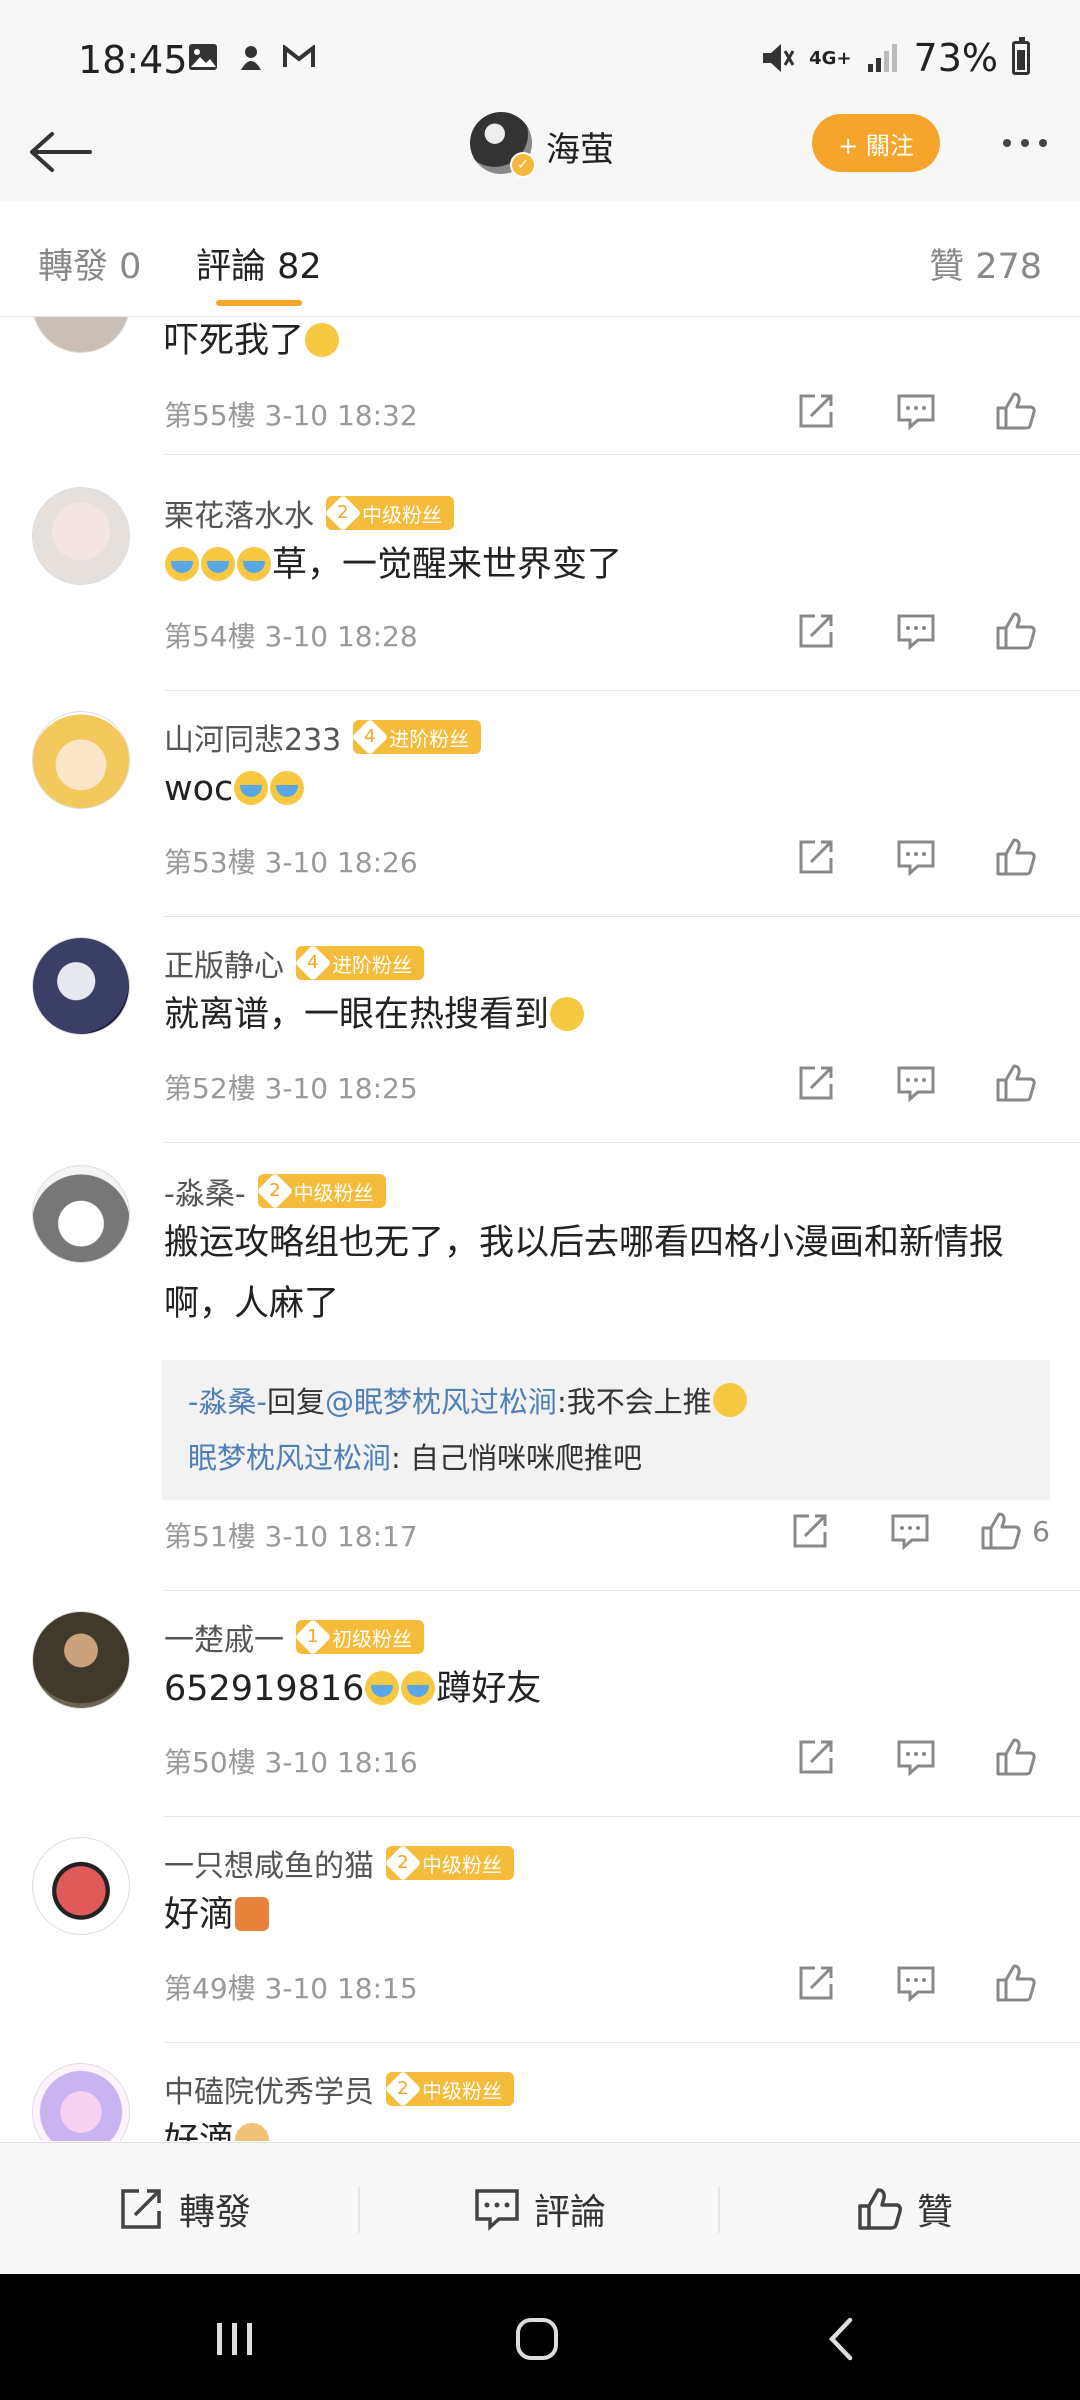 This screenshot has width=1080, height=2400. I want to click on username: -淼桑-, so click(205, 1191).